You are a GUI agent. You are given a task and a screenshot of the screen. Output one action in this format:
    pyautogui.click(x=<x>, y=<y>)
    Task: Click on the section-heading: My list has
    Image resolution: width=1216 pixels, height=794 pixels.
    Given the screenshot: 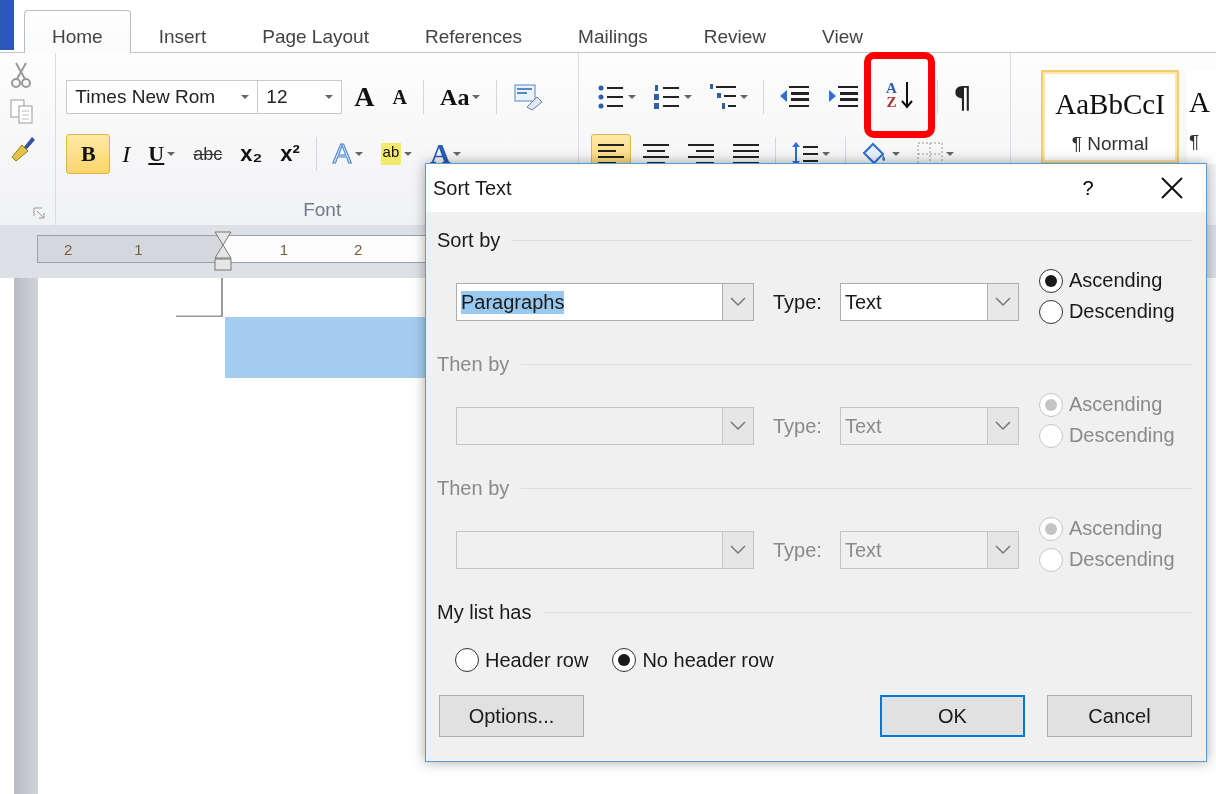 What is the action you would take?
    pyautogui.click(x=484, y=612)
    